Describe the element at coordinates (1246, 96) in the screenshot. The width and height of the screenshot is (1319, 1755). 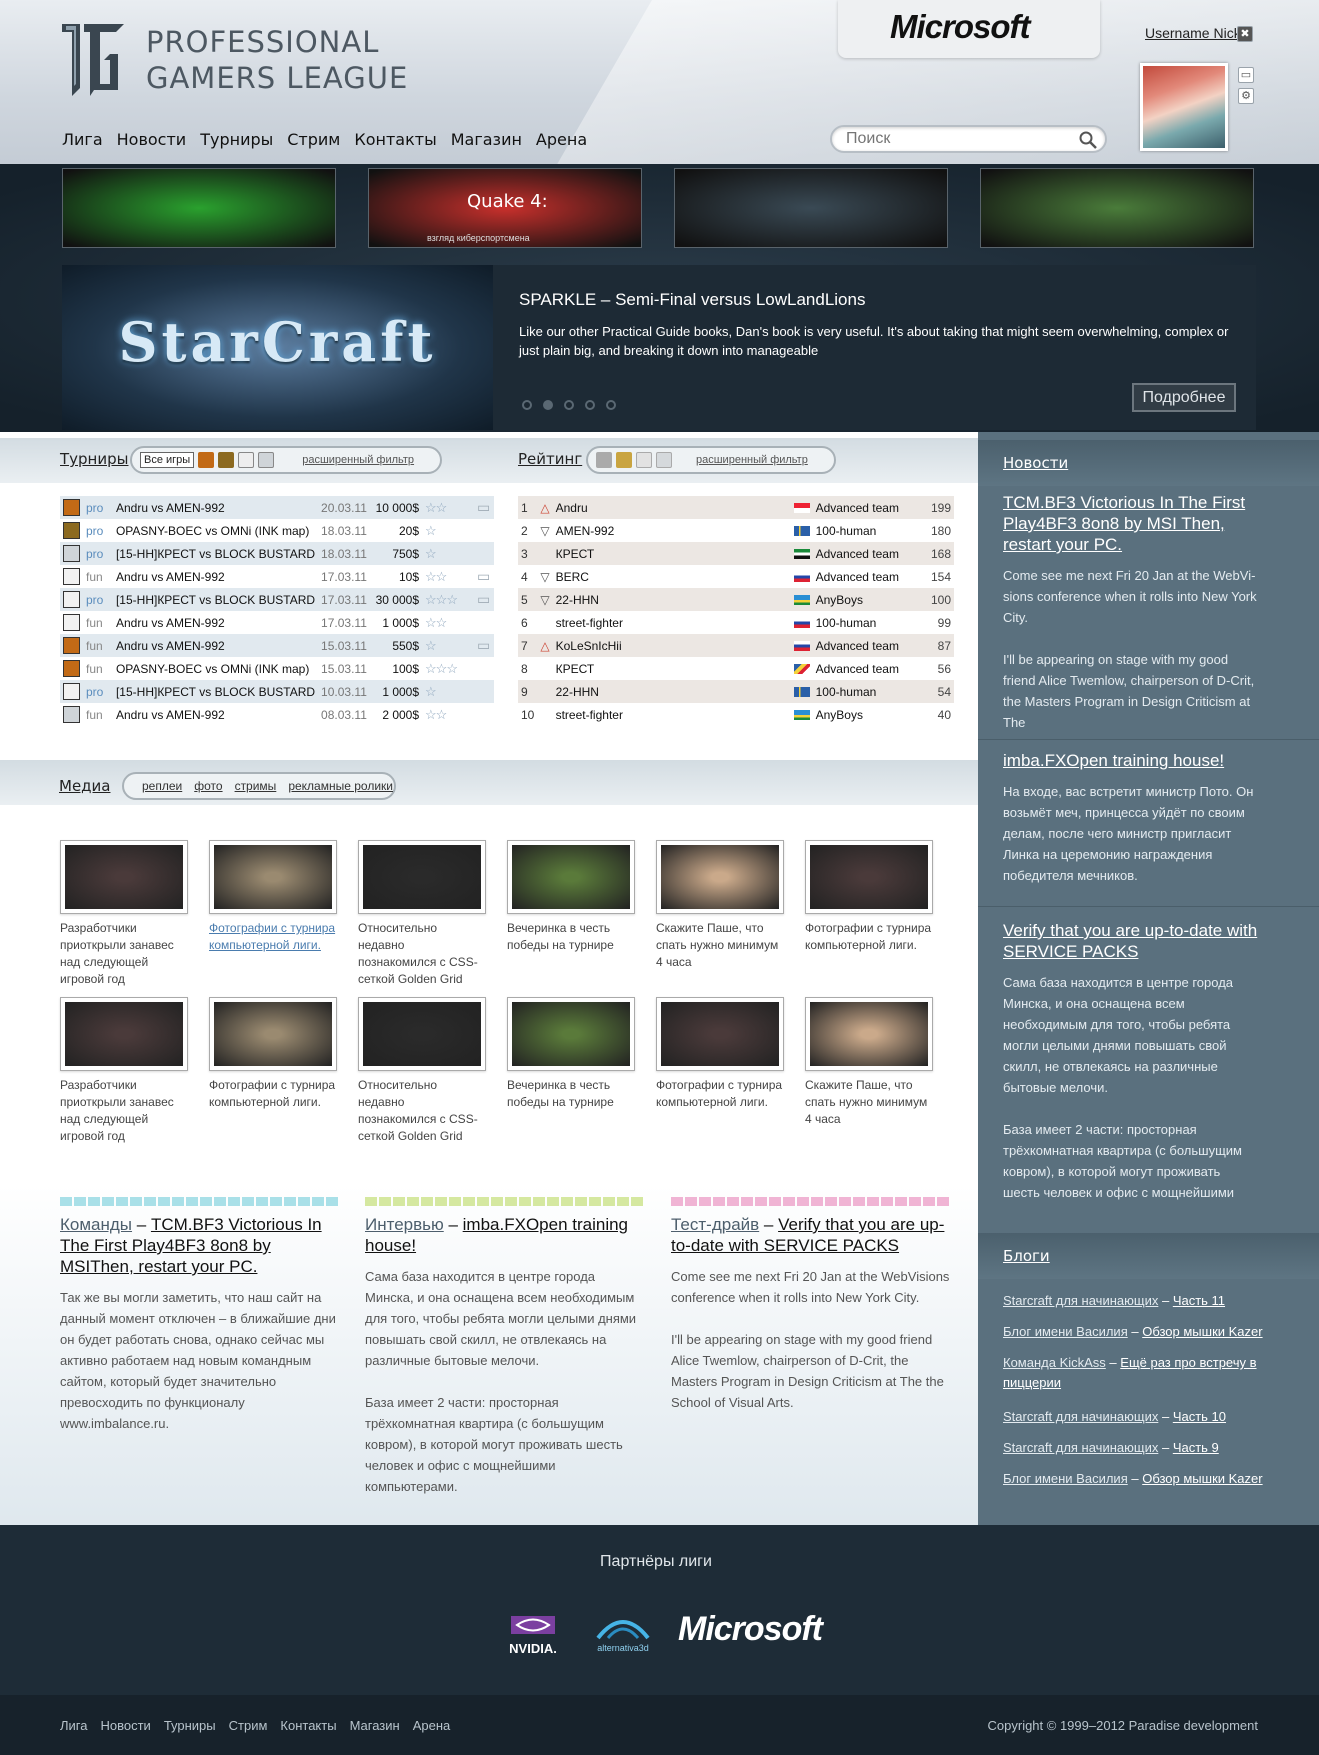
I see `gear-icon: ⚙` at that location.